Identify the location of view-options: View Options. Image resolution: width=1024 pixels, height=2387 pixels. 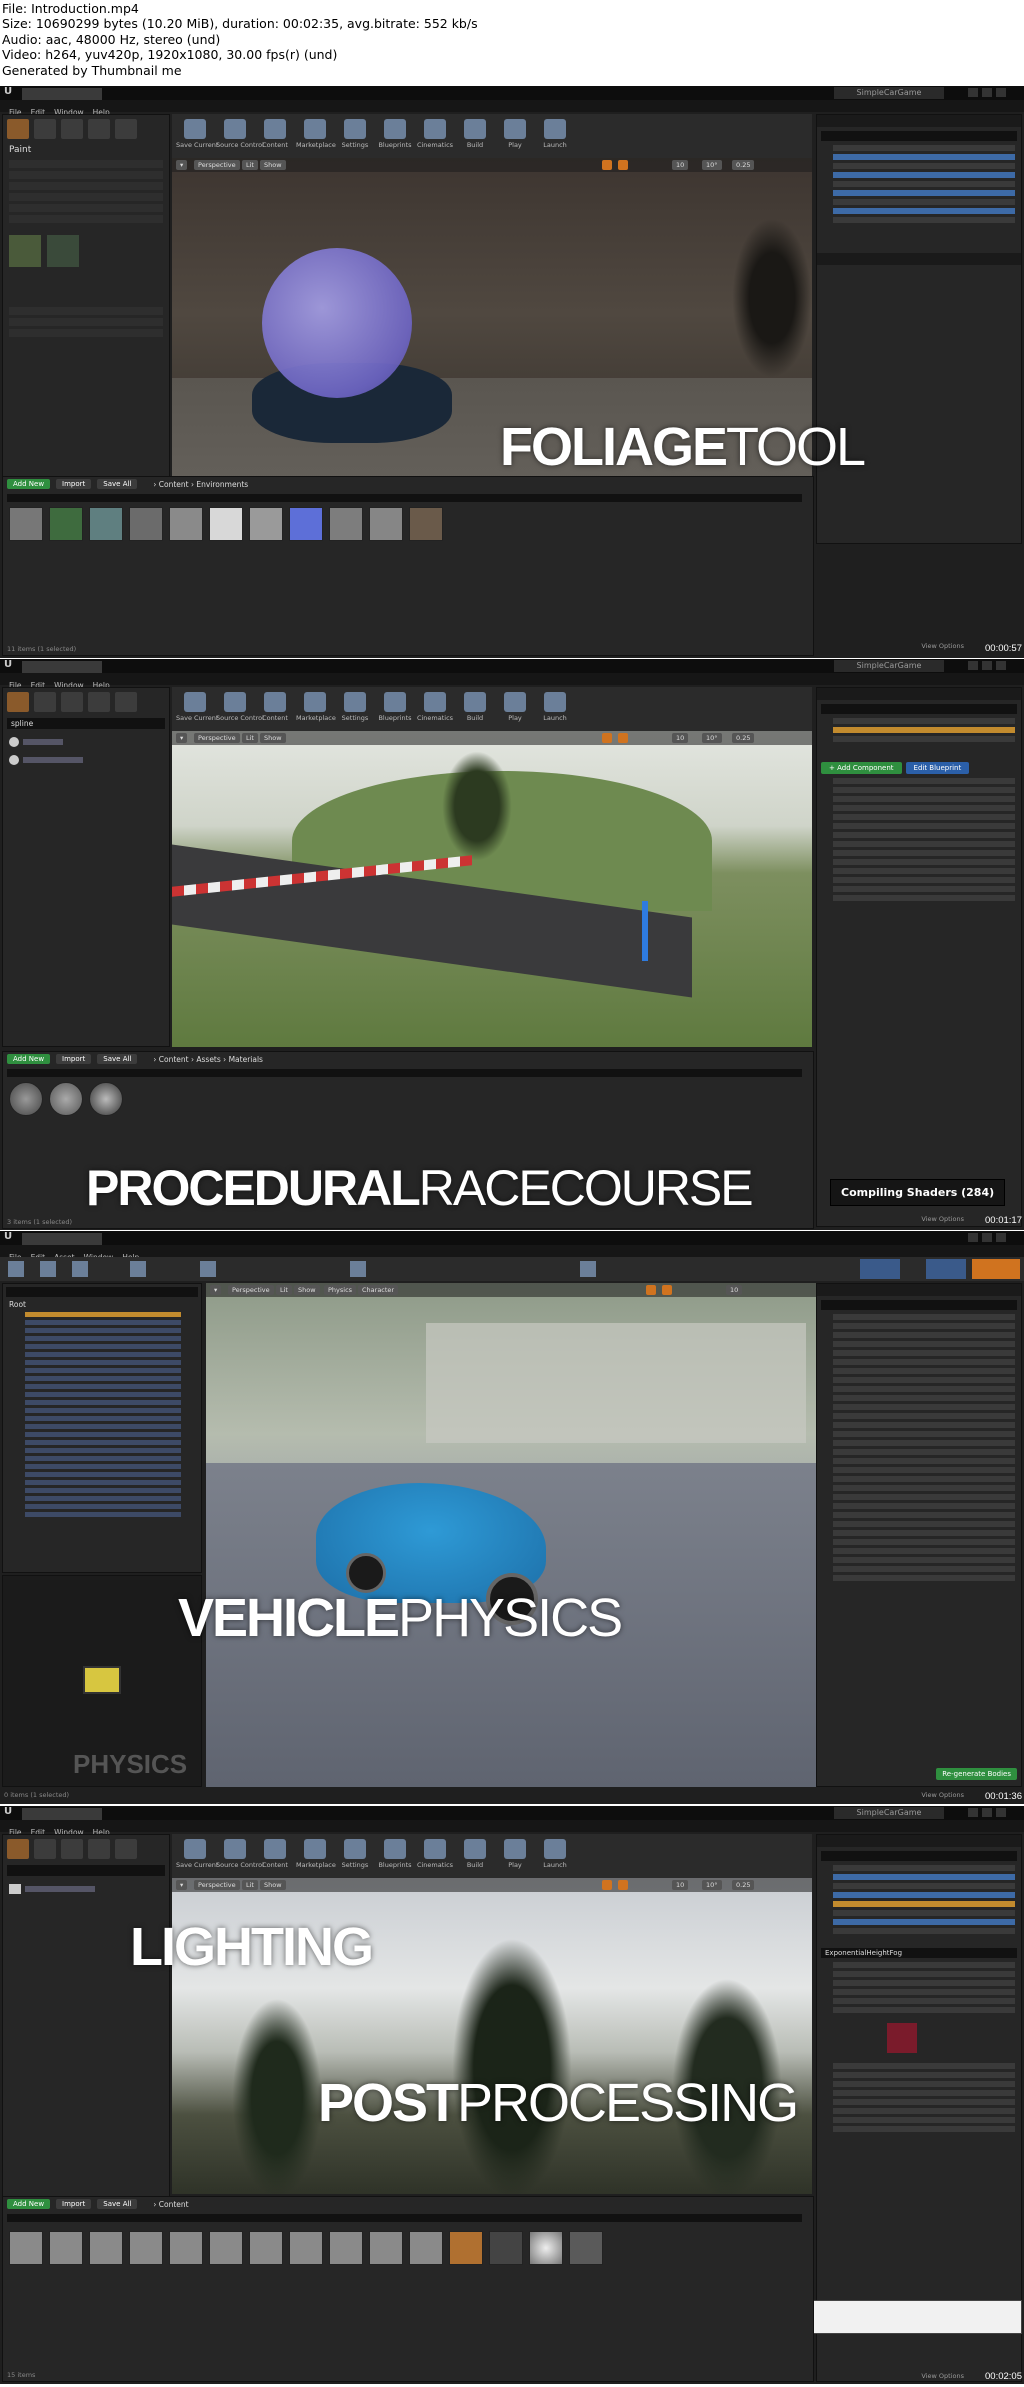
(942, 1795).